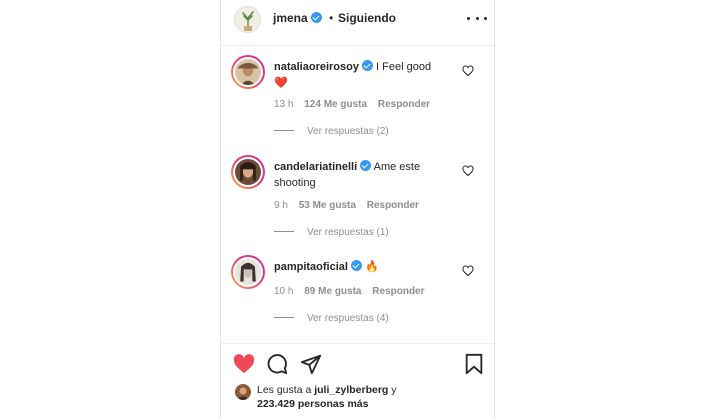  Describe the element at coordinates (394, 390) in the screenshot. I see `likes-suffix: y` at that location.